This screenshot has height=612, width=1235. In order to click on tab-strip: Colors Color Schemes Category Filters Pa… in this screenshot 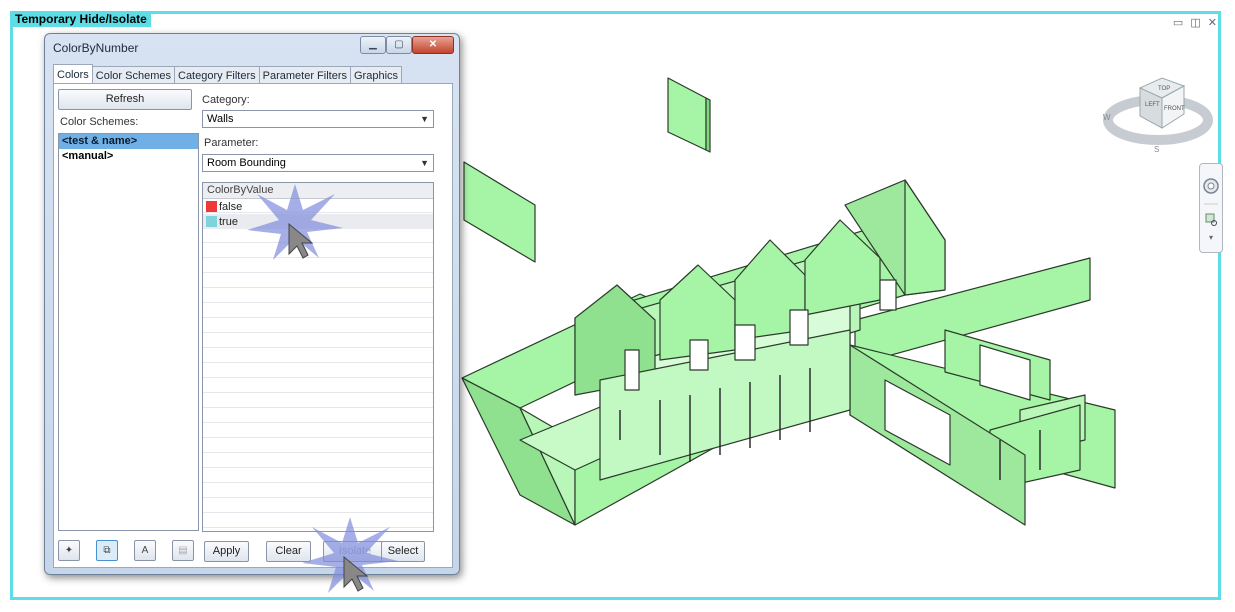, I will do `click(228, 74)`.